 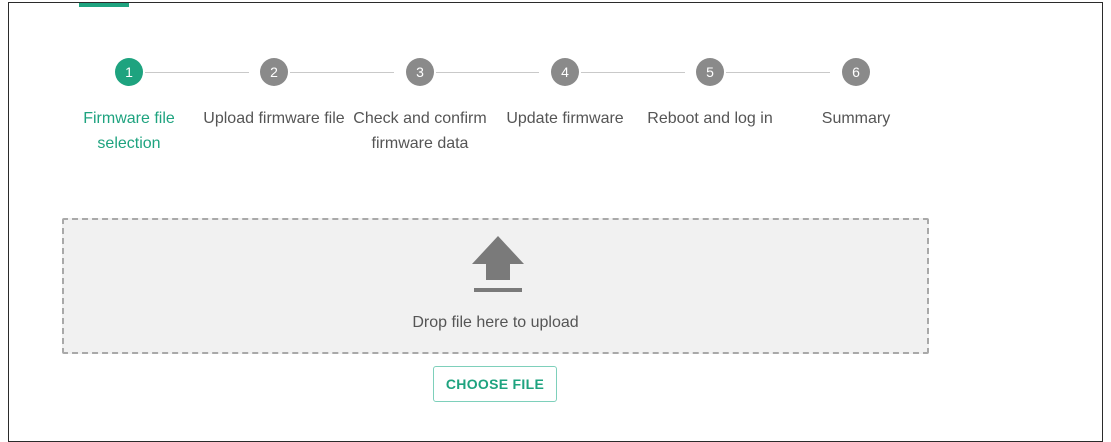 I want to click on step-number-badge: 1, so click(x=129, y=72).